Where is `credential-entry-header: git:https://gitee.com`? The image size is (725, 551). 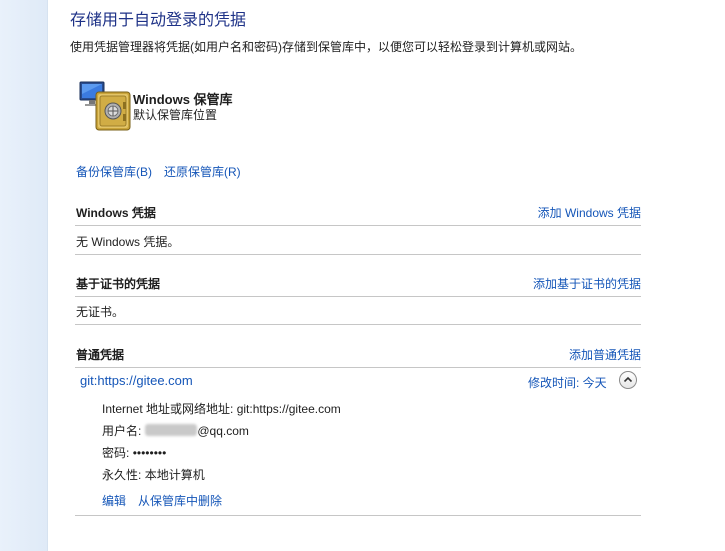
credential-entry-header: git:https://gitee.com is located at coordinates (136, 380).